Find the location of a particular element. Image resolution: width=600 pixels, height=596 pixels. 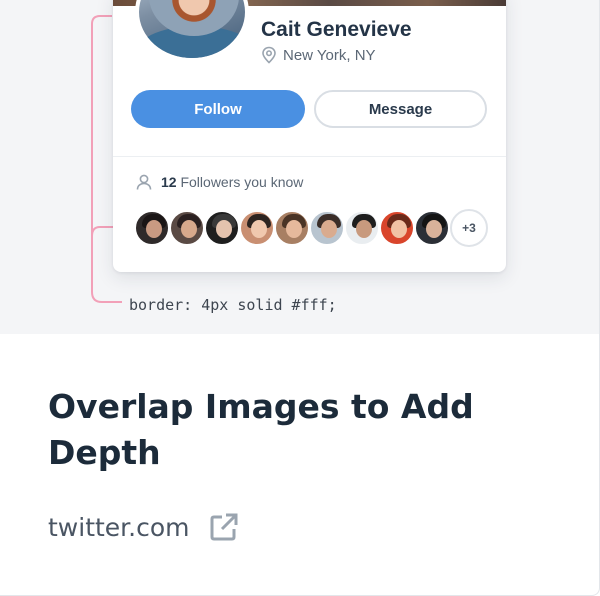

followers-count: 12 is located at coordinates (169, 182).